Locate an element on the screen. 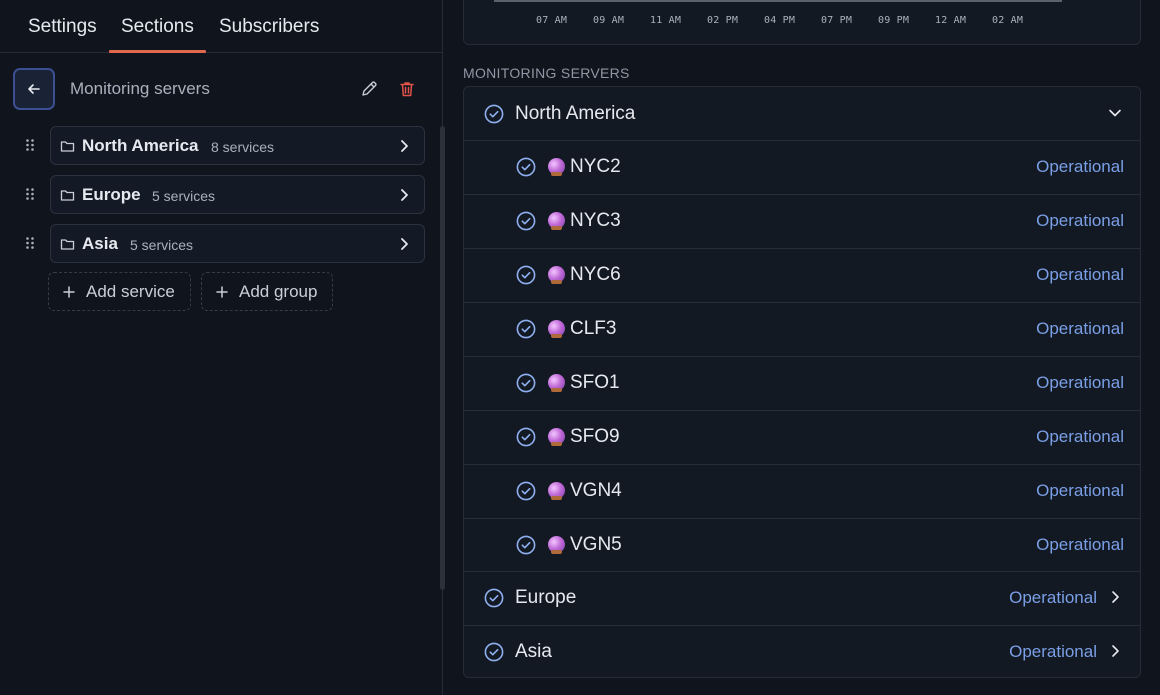 The image size is (1160, 695). chart-tick-label: 07 PM is located at coordinates (837, 20).